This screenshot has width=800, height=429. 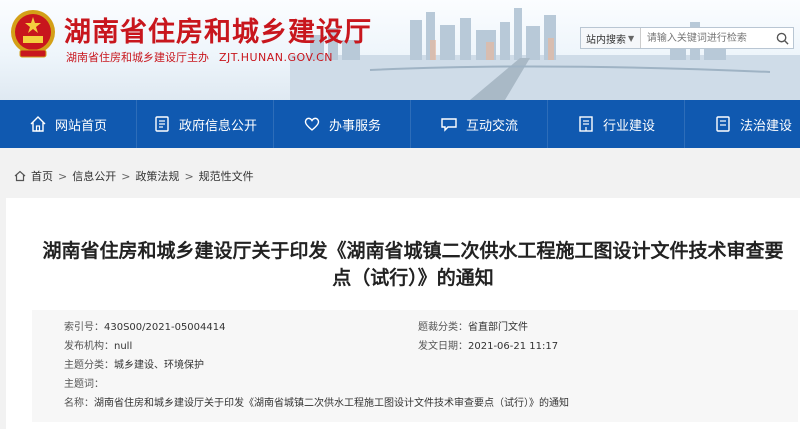 I want to click on meta-label: 主题词：, so click(x=84, y=384).